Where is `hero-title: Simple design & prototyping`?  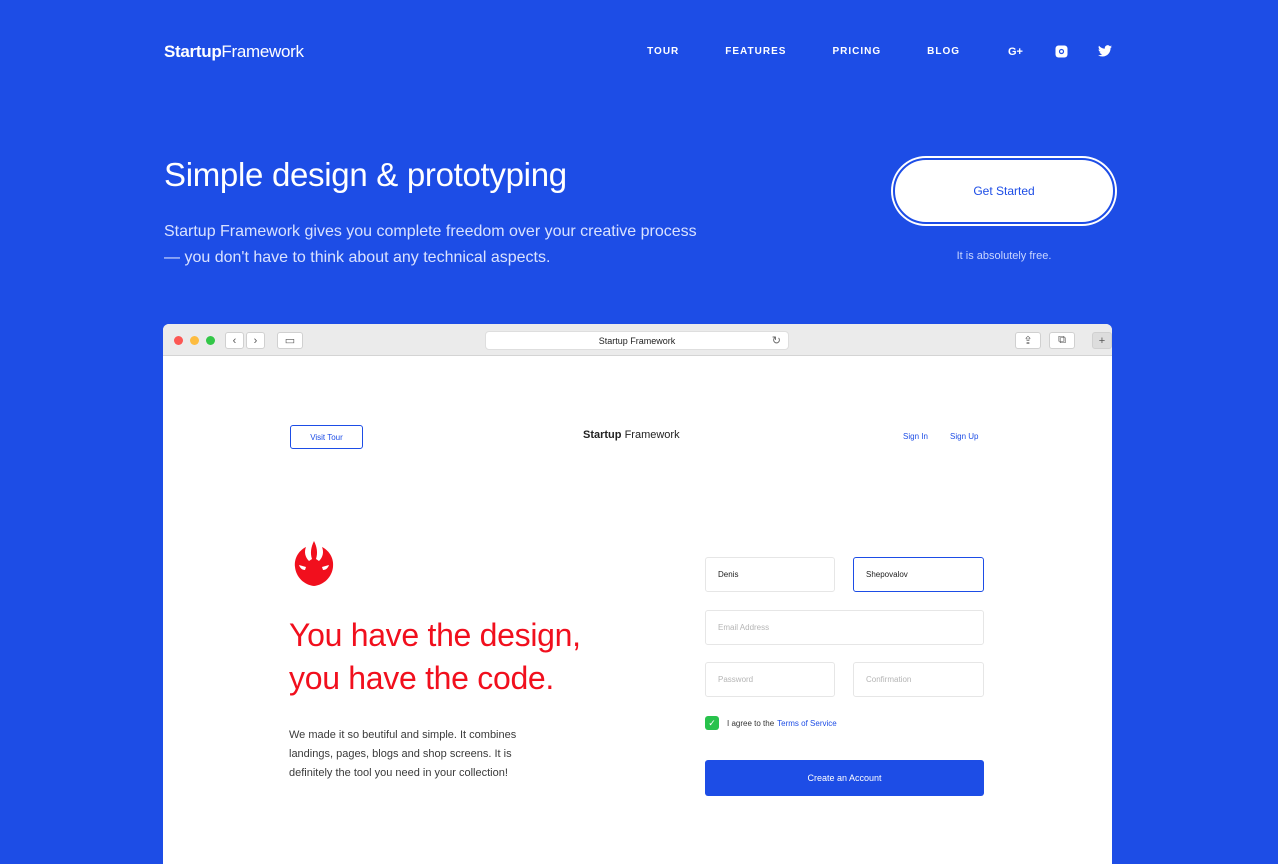 hero-title: Simple design & prototyping is located at coordinates (365, 174).